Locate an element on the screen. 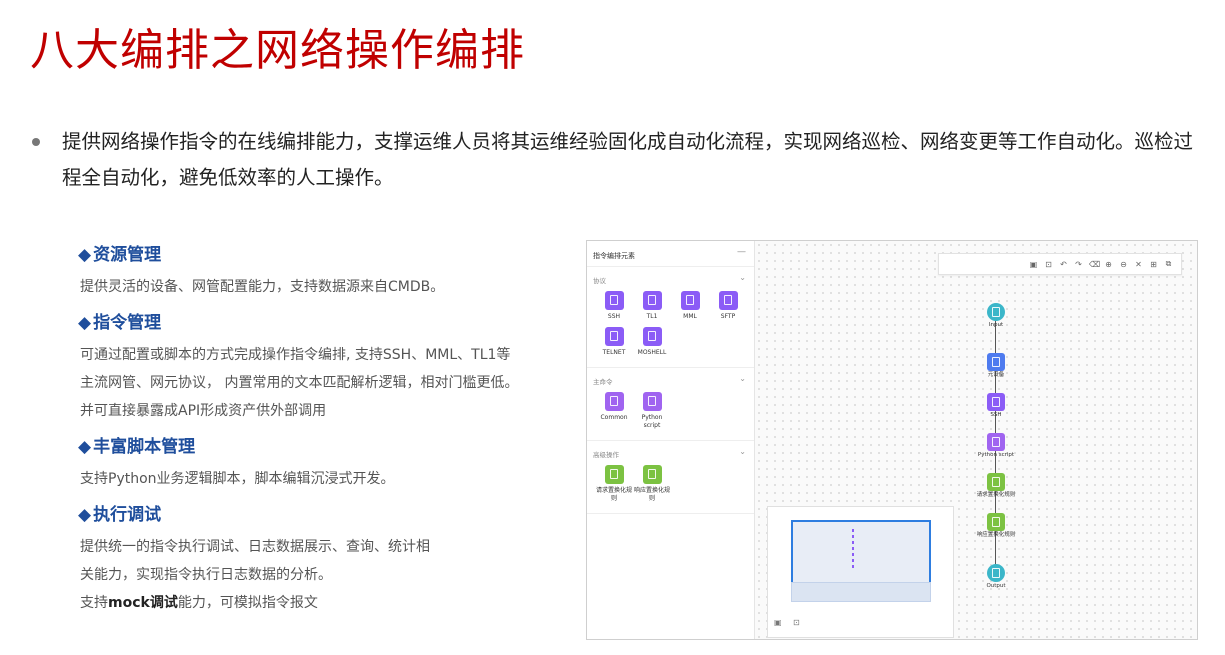 The image size is (1225, 655). minimap-export-icon: ▣ is located at coordinates (778, 622).